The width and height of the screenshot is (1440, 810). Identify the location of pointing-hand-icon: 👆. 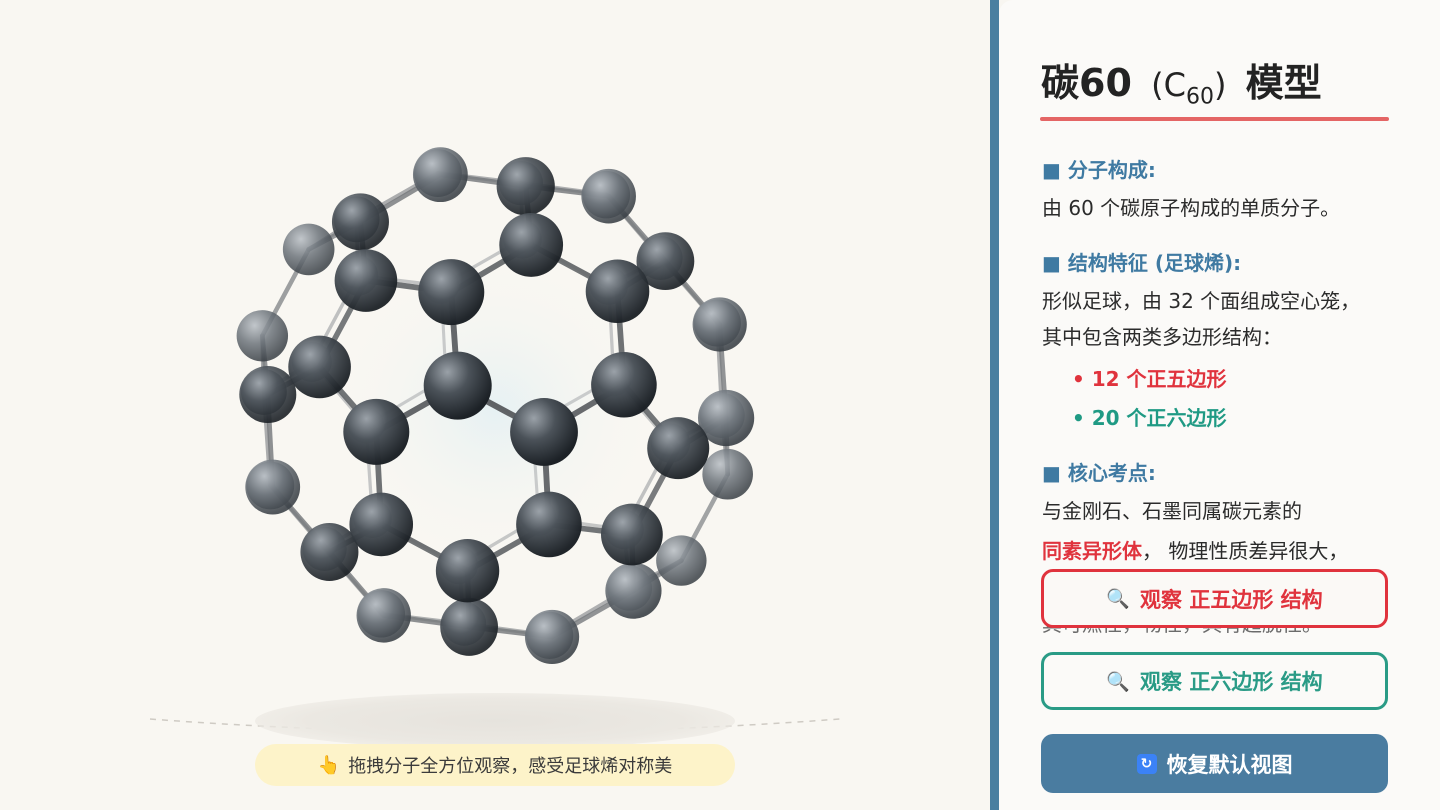
(329, 765).